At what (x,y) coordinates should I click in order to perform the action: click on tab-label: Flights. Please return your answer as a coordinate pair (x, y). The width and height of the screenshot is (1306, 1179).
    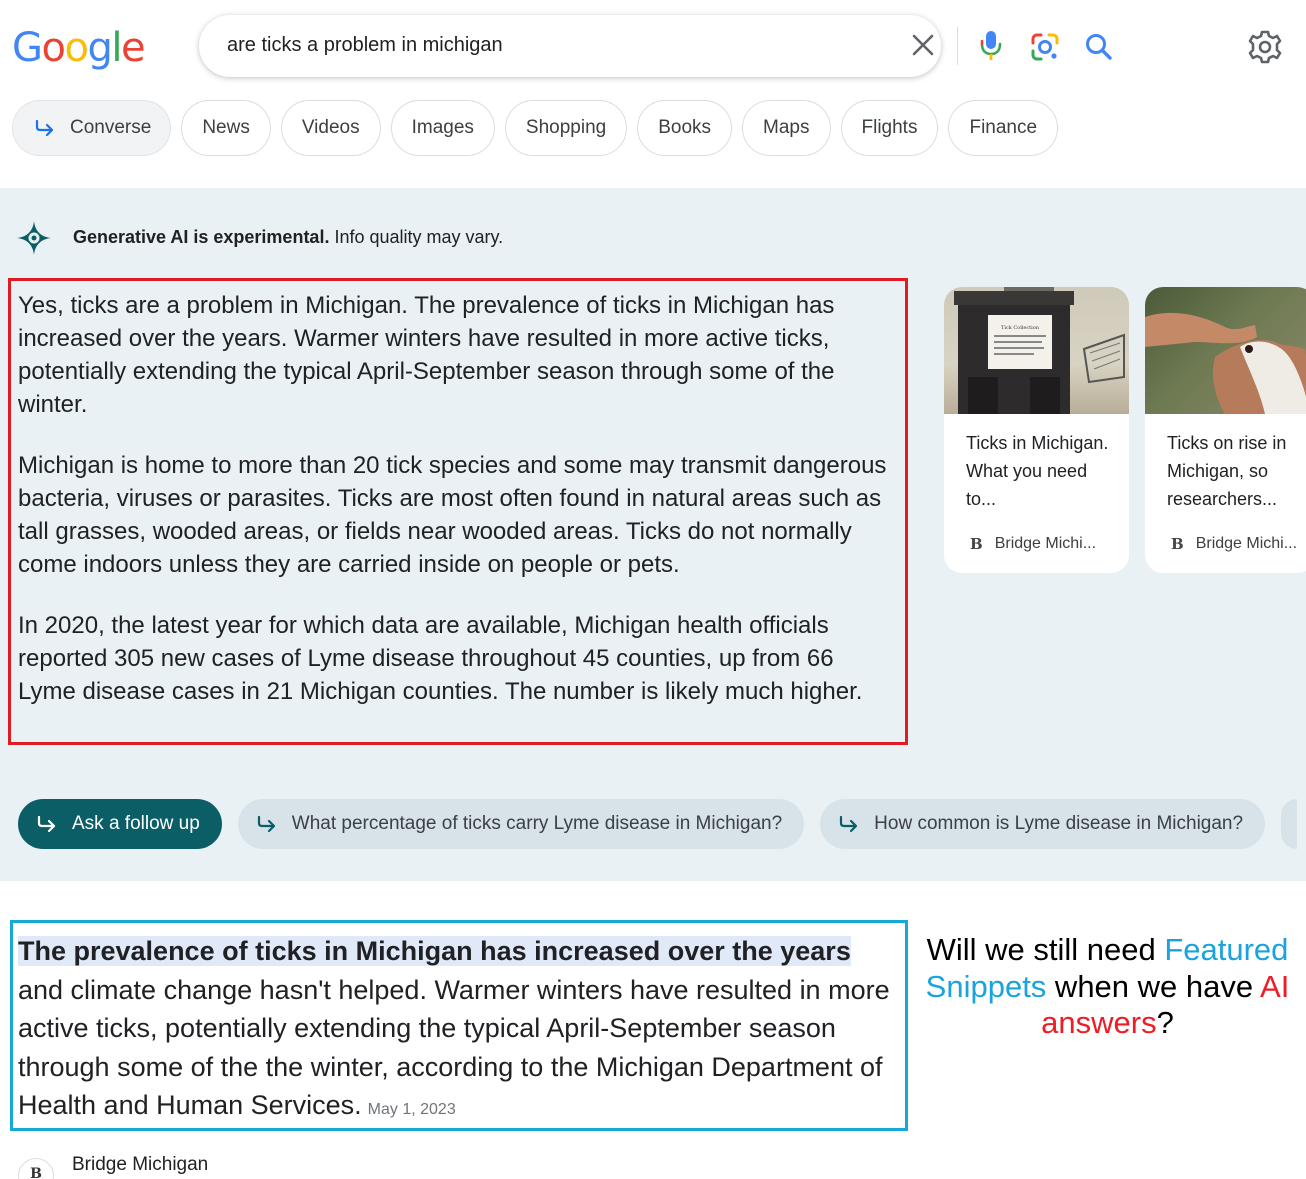
    Looking at the image, I should click on (889, 127).